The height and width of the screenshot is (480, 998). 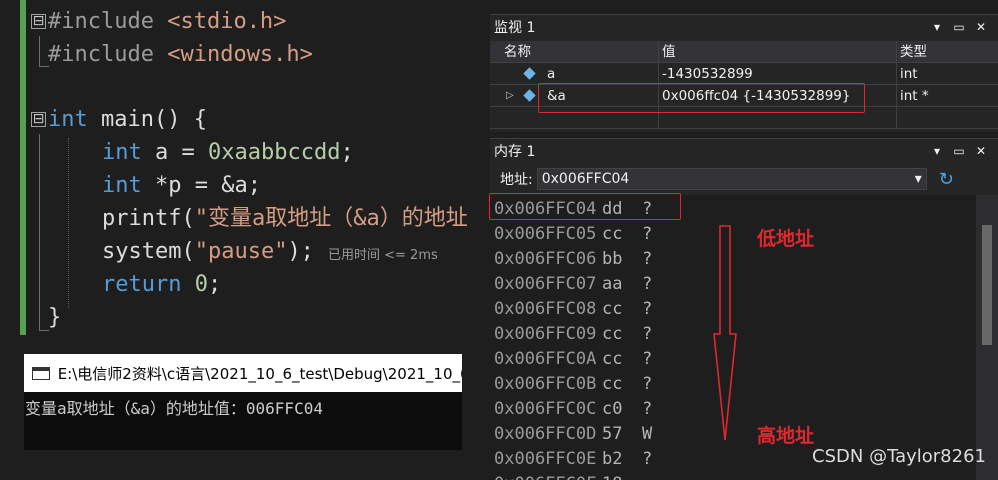 What do you see at coordinates (545, 409) in the screenshot?
I see `memory-address: 0x006FFC0C` at bounding box center [545, 409].